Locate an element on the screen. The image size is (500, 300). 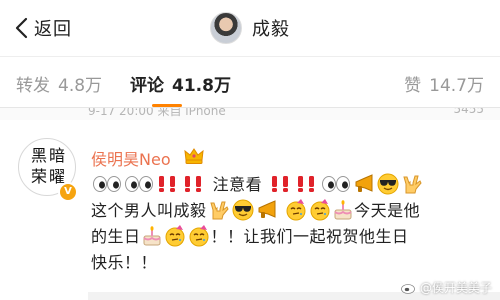
crown-badge-icon is located at coordinates (194, 156).